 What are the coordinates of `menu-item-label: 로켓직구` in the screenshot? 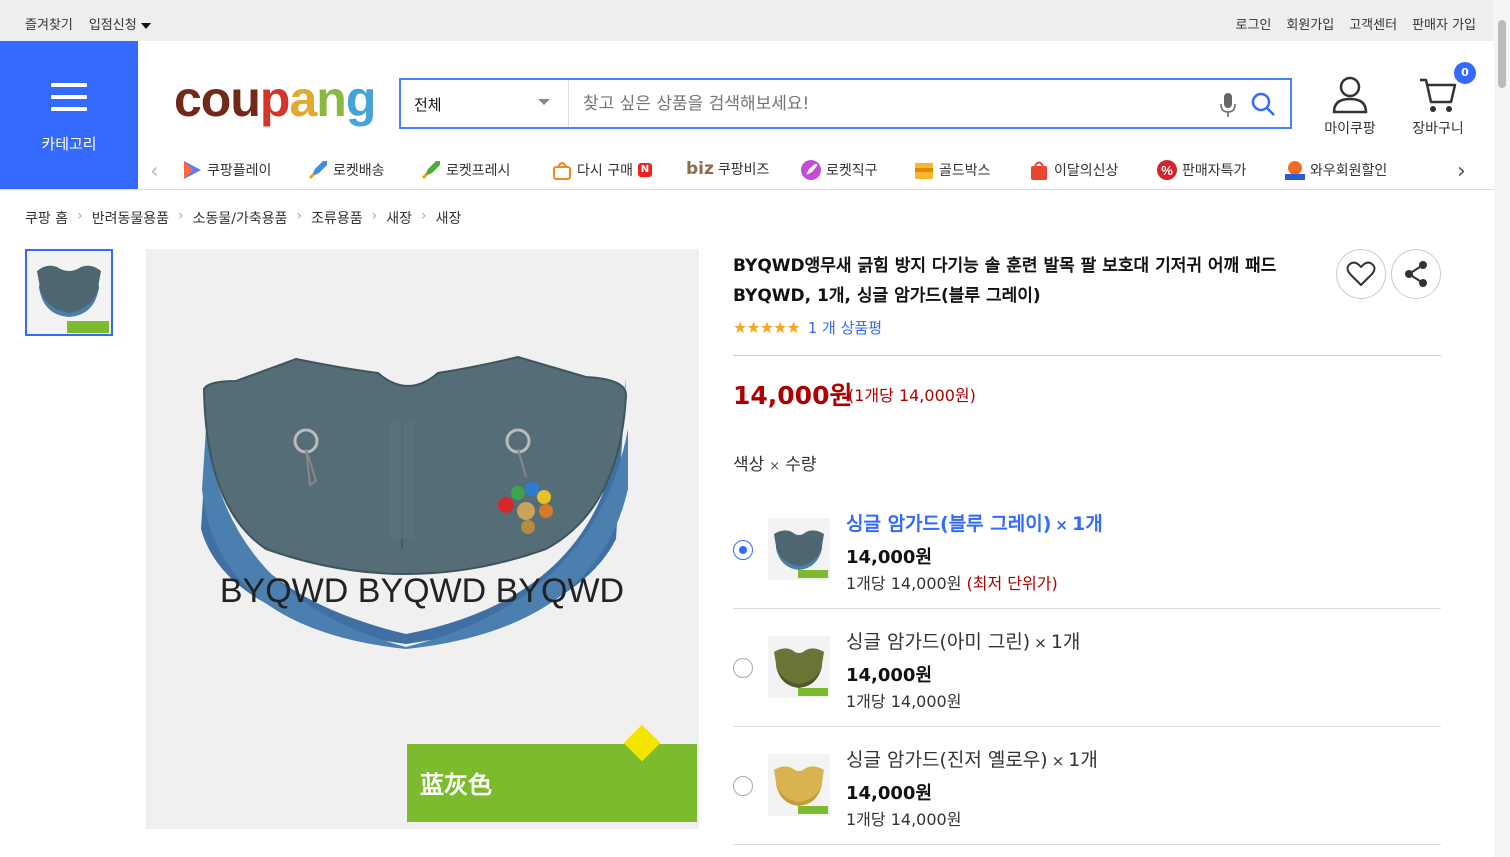 It's located at (852, 171).